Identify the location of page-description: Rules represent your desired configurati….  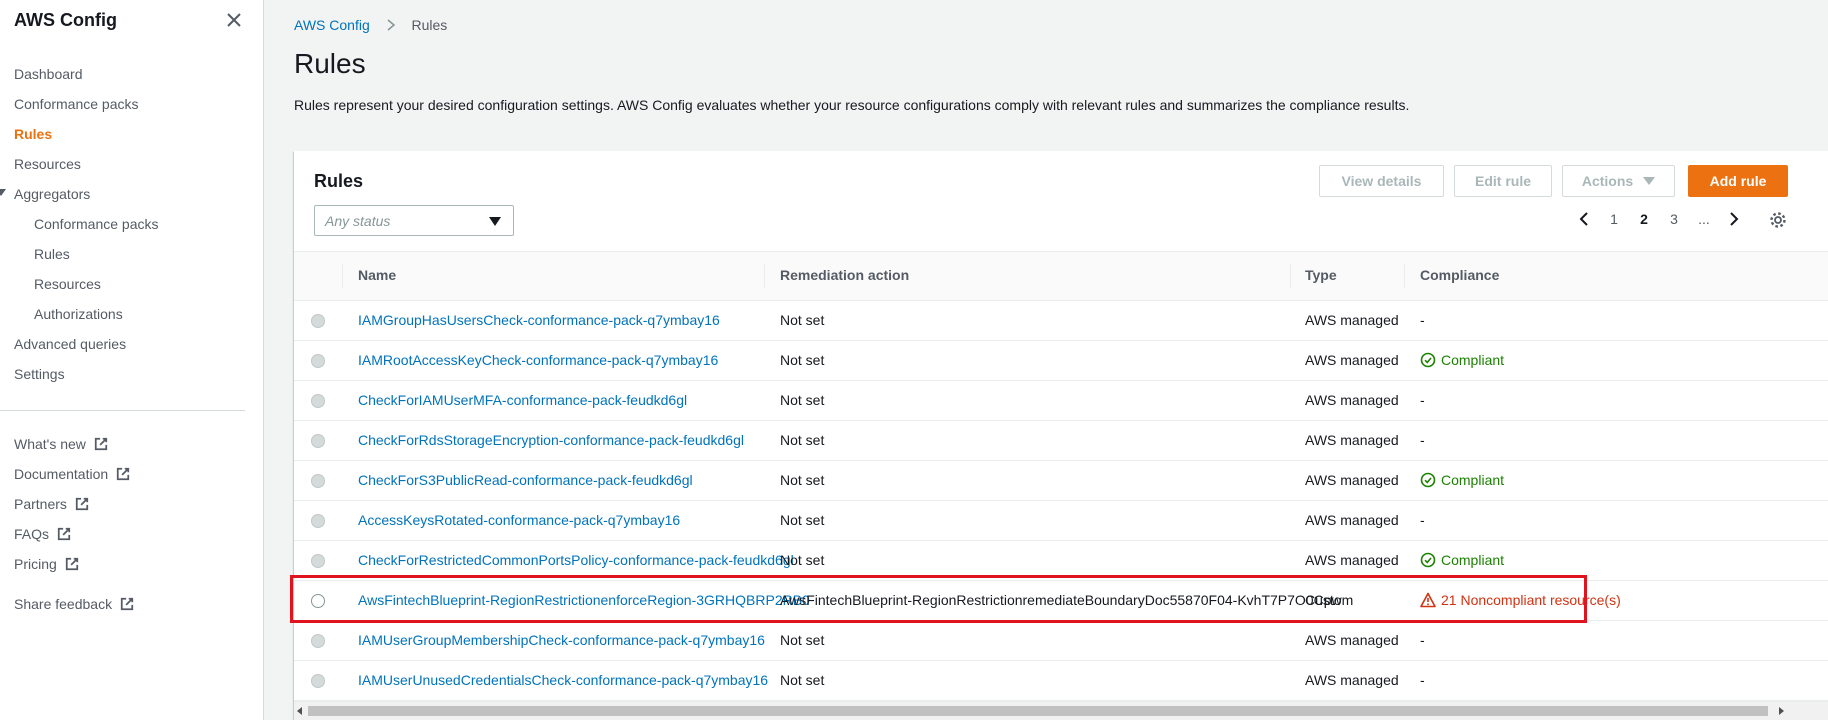
(852, 105).